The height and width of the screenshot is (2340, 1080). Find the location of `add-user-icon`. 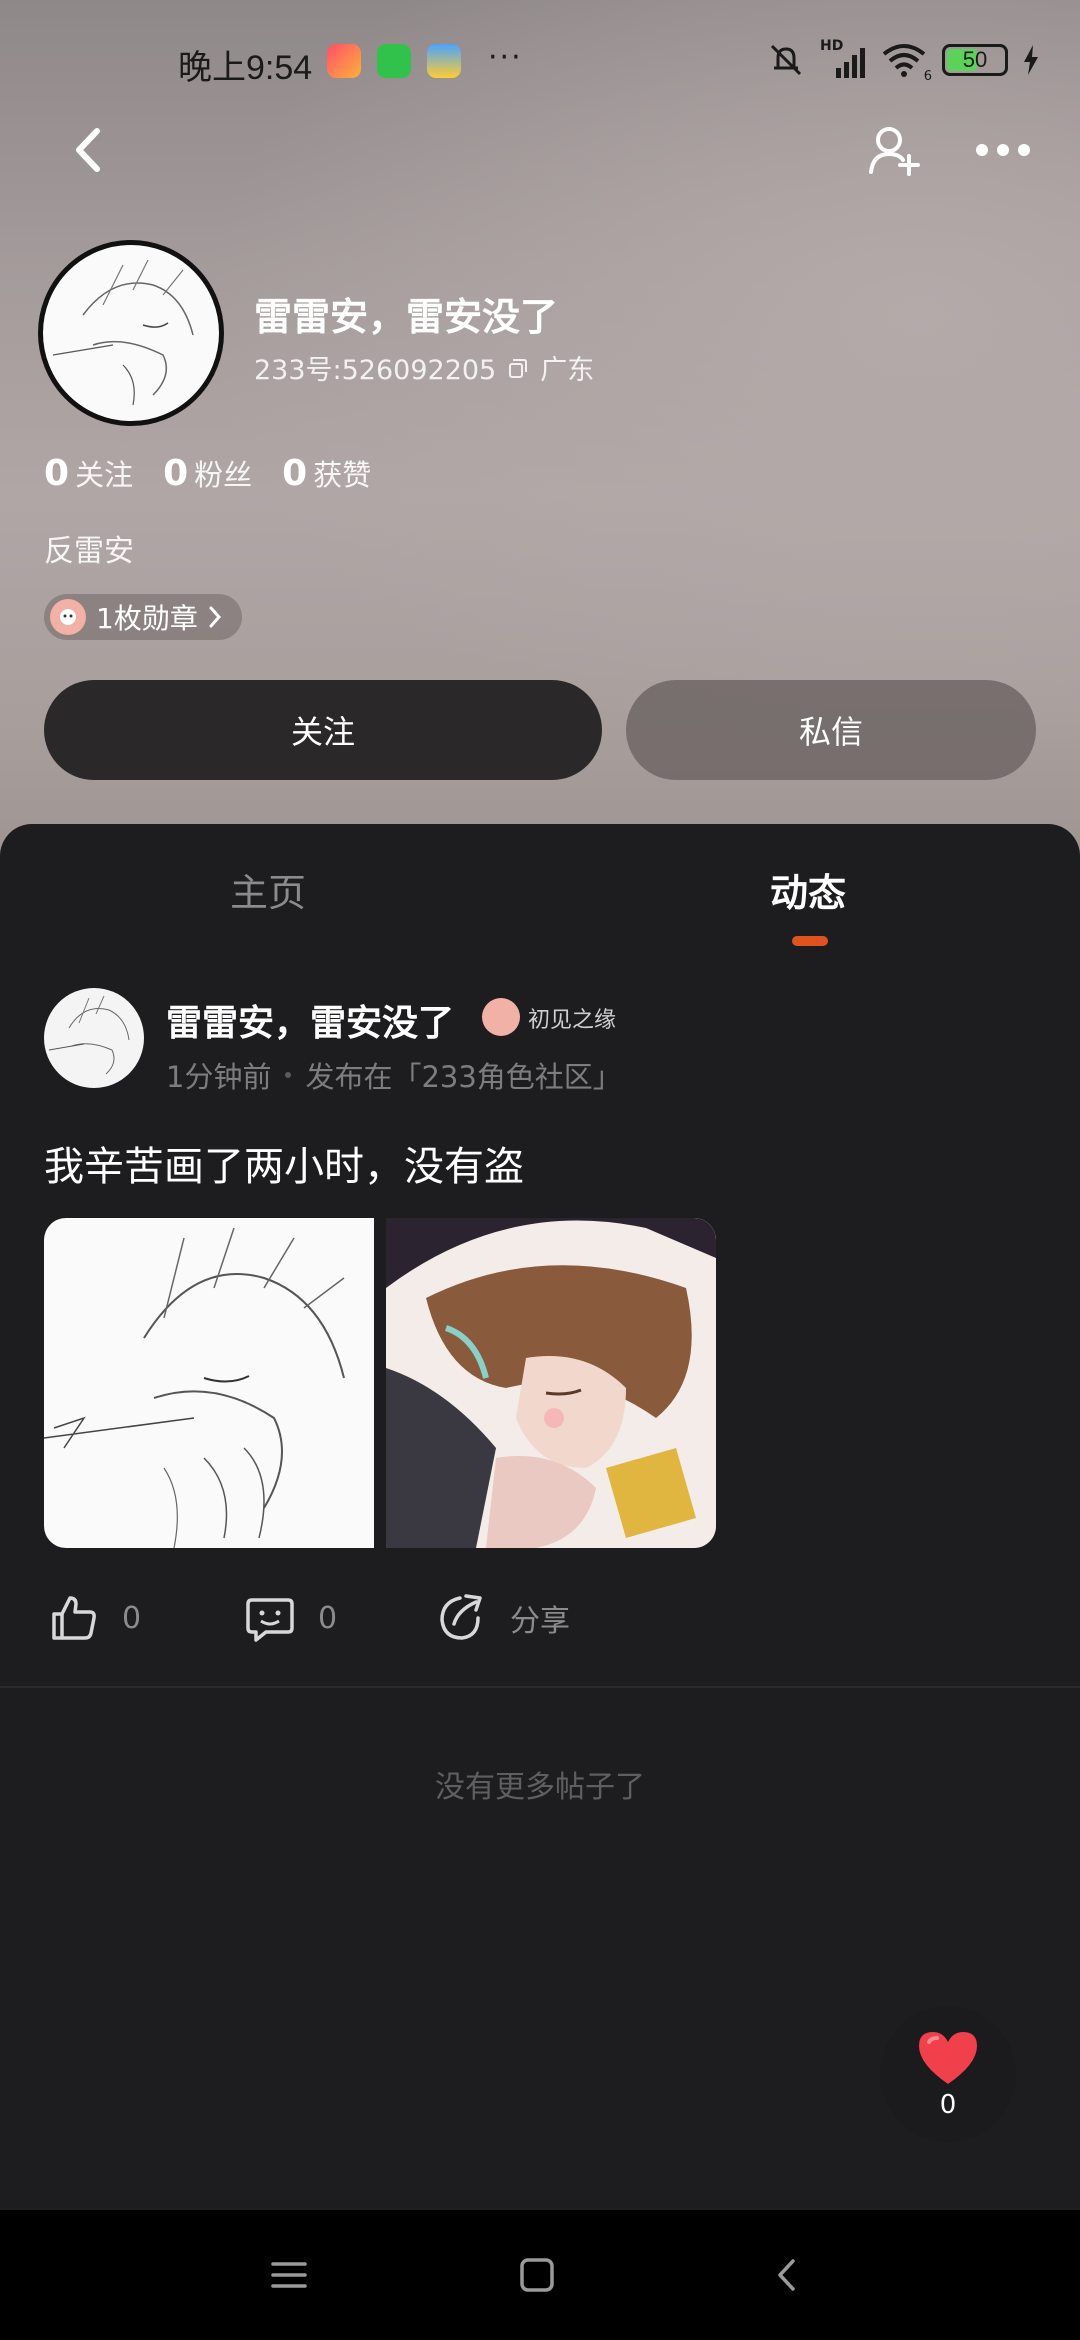

add-user-icon is located at coordinates (894, 151).